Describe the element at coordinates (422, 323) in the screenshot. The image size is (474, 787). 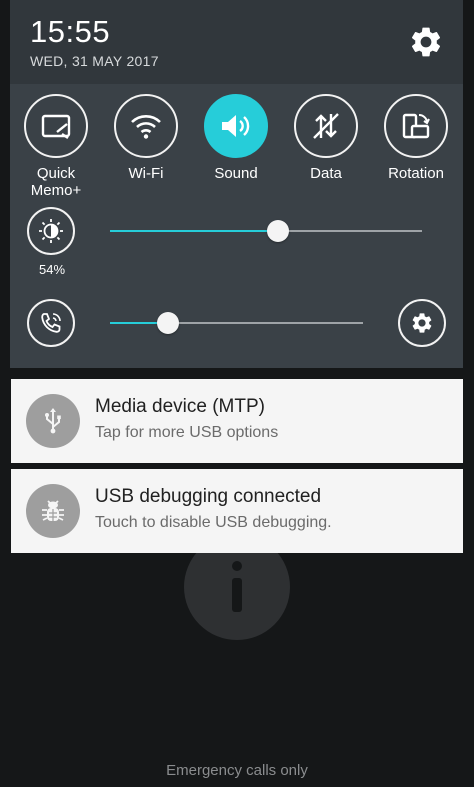
I see `sound-settings-gear-icon` at that location.